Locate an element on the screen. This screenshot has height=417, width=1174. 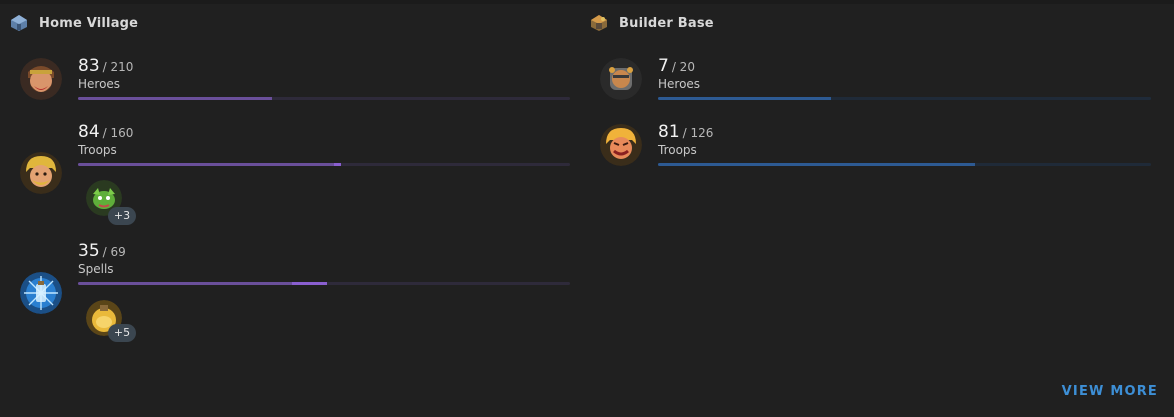
home-spells-progress-extra is located at coordinates (310, 283).